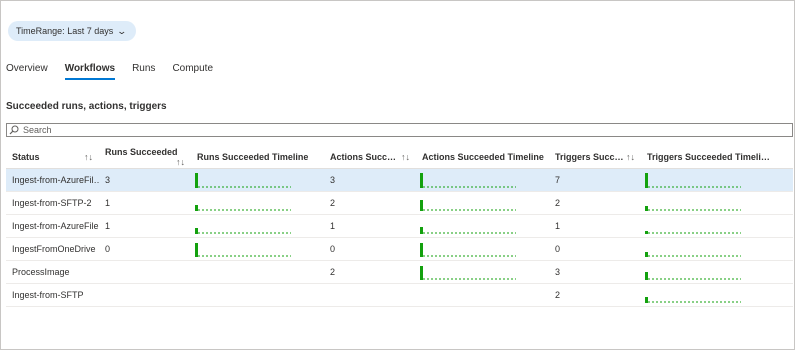 The width and height of the screenshot is (795, 350). What do you see at coordinates (370, 157) in the screenshot?
I see `column-header-actions-succeeded: Actions Succeed…↑↓` at bounding box center [370, 157].